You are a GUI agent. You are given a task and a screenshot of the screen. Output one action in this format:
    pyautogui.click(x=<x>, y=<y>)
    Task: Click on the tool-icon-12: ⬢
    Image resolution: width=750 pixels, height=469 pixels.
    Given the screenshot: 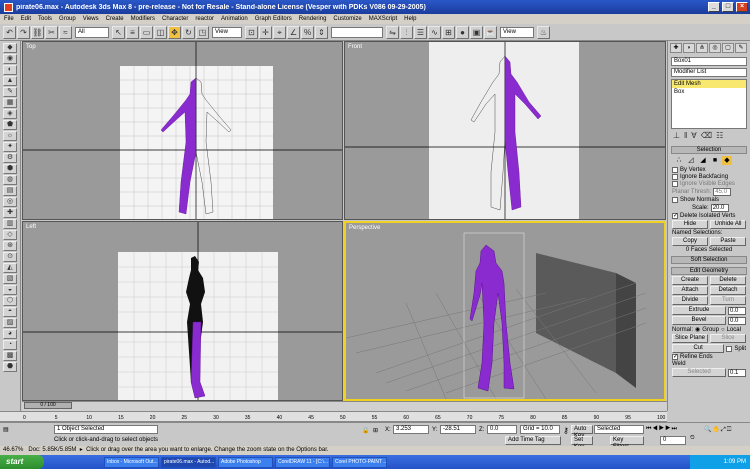 What is the action you would take?
    pyautogui.click(x=10, y=169)
    